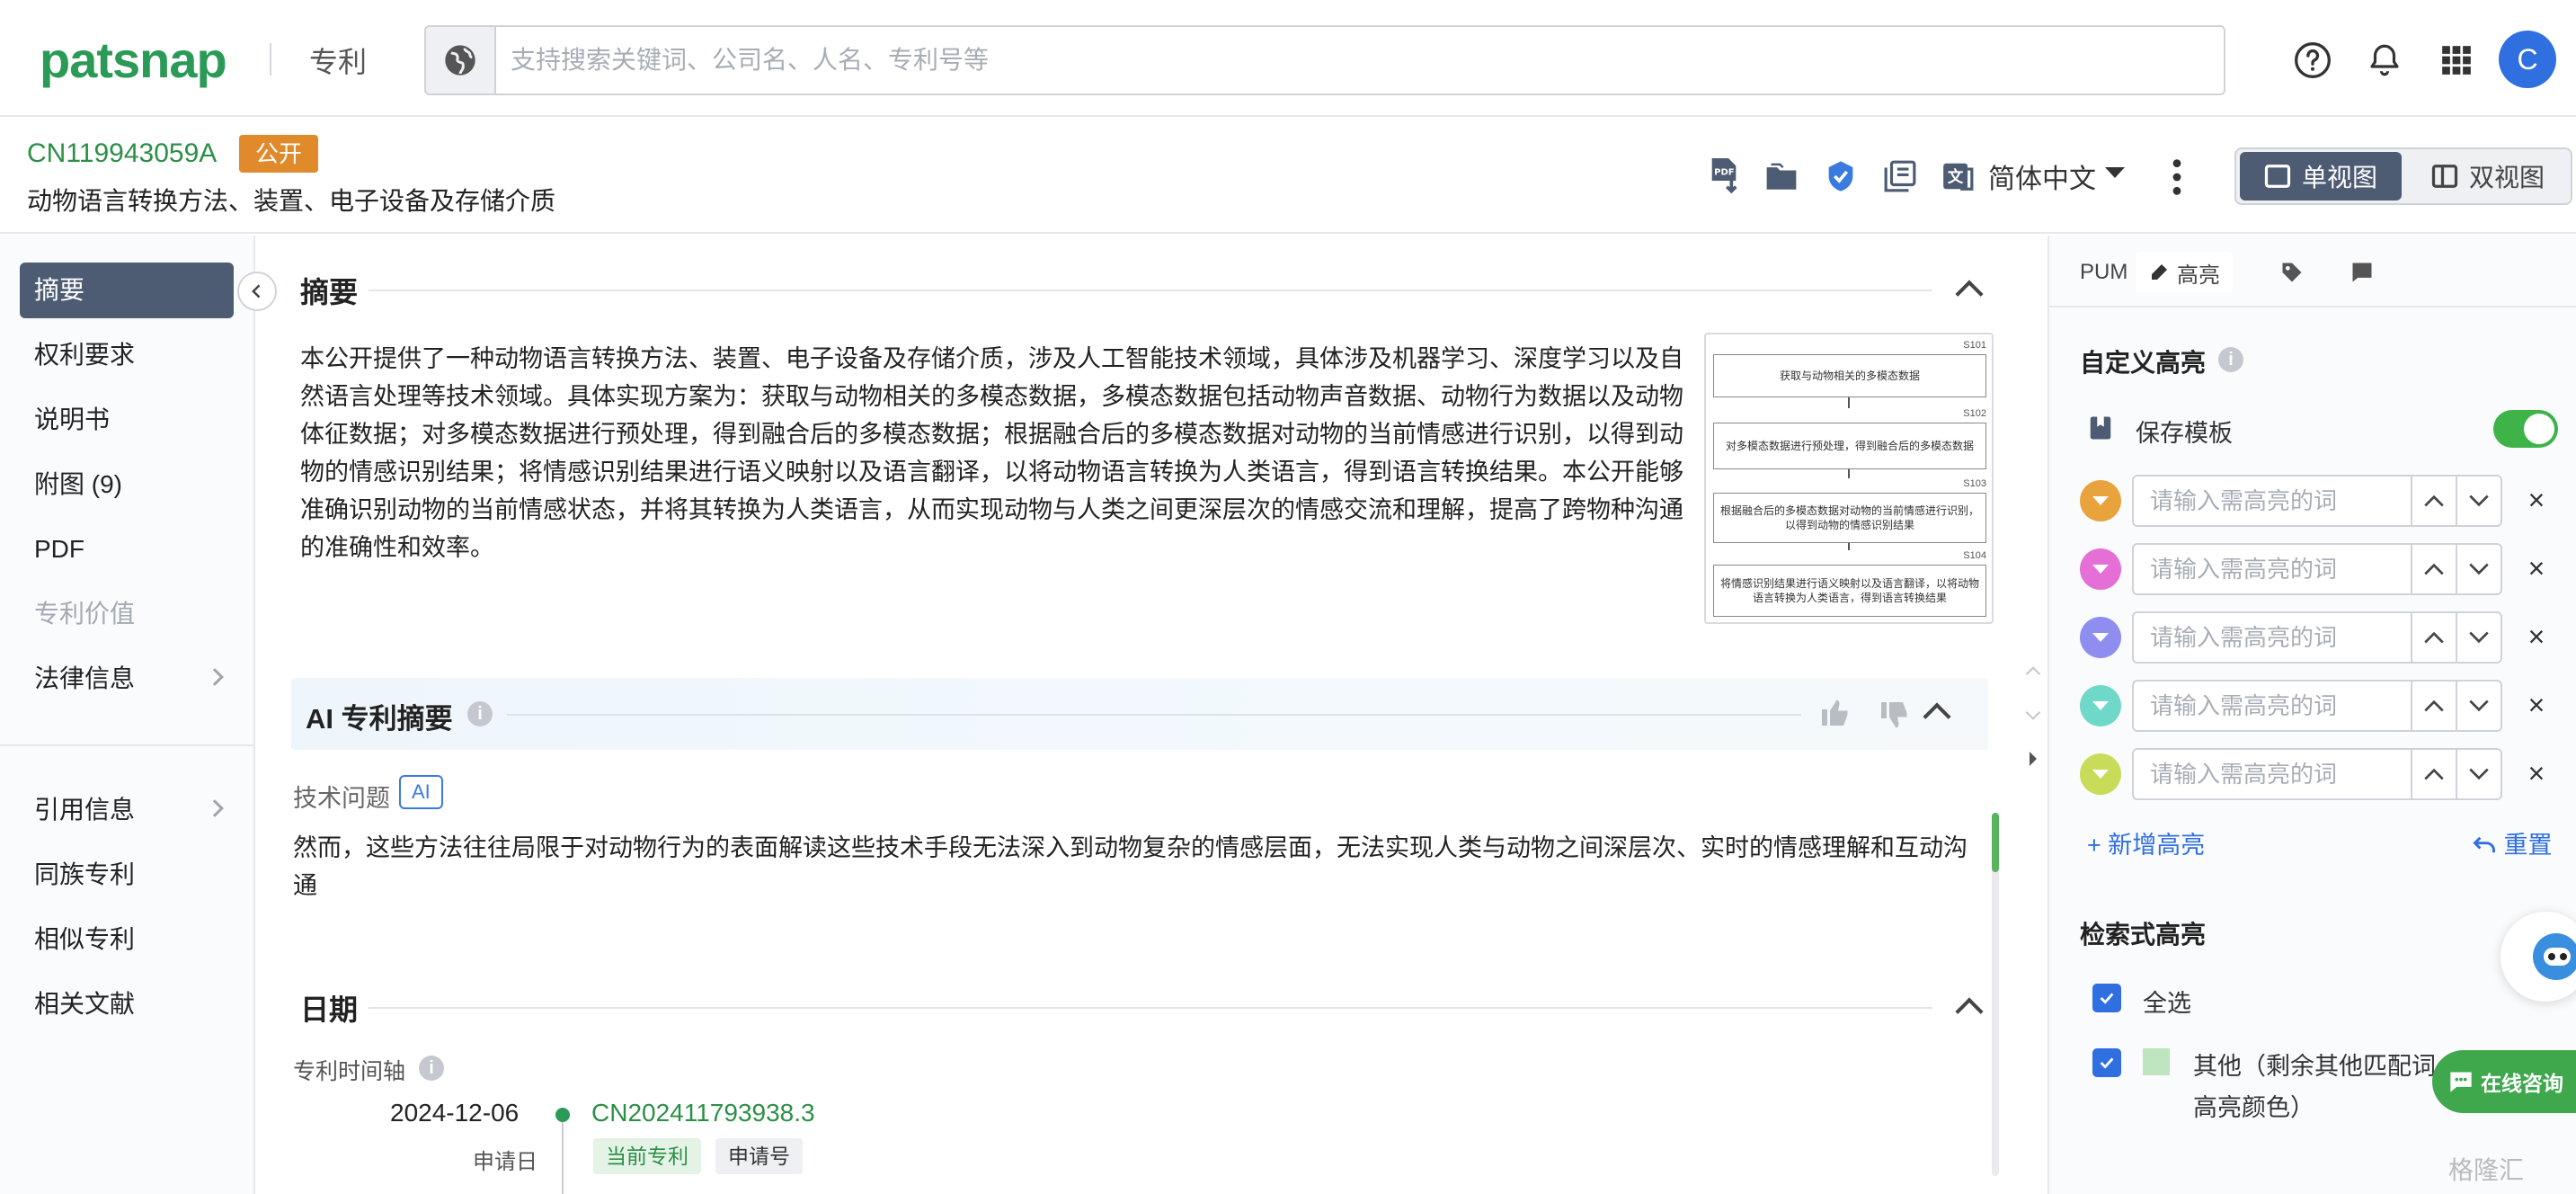 Image resolution: width=2576 pixels, height=1194 pixels. Describe the element at coordinates (127, 290) in the screenshot. I see `sidebar-item-abstract: 摘要` at that location.